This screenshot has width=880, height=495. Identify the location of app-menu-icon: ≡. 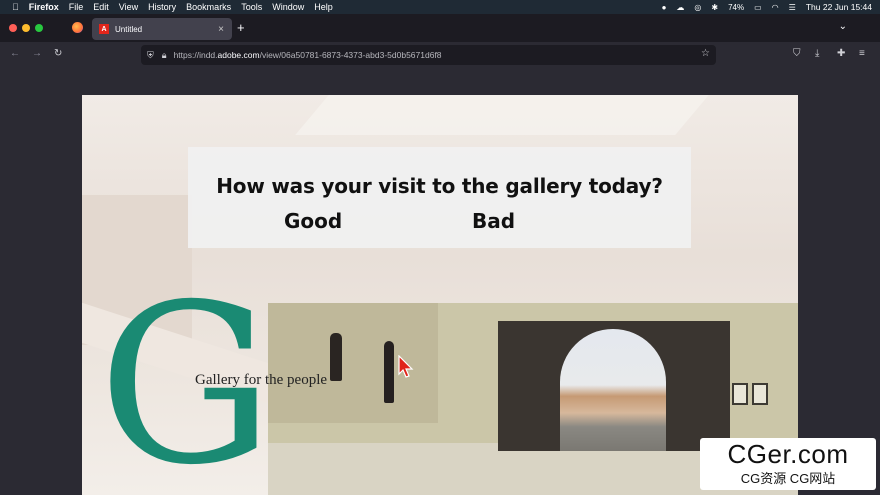
(862, 53).